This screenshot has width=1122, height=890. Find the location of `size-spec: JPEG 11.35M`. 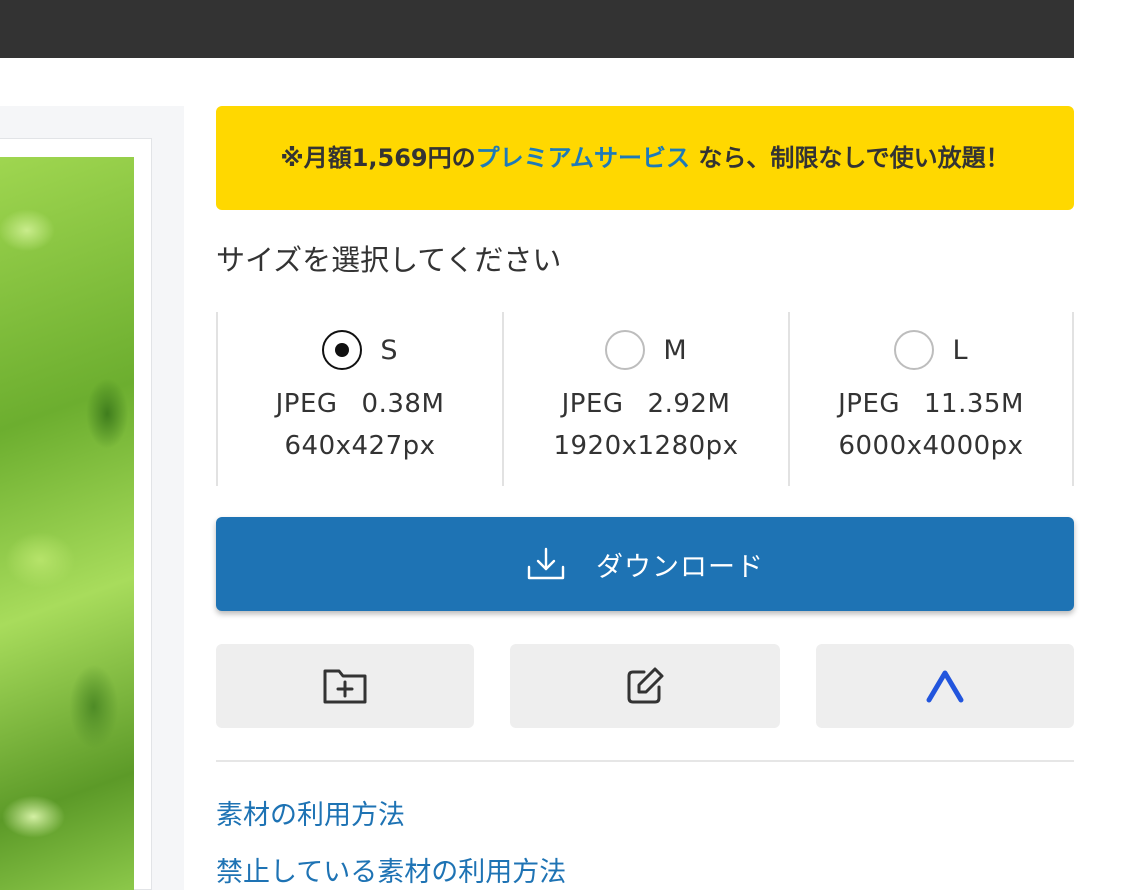

size-spec: JPEG 11.35M is located at coordinates (931, 404).